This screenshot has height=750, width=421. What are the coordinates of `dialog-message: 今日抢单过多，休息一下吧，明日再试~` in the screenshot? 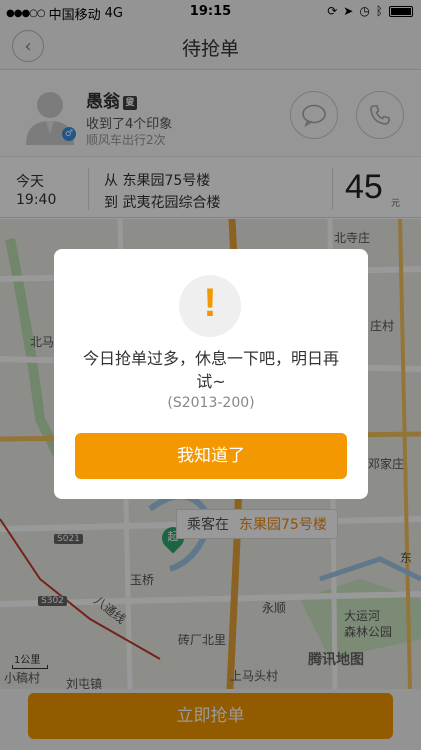 It's located at (210, 370).